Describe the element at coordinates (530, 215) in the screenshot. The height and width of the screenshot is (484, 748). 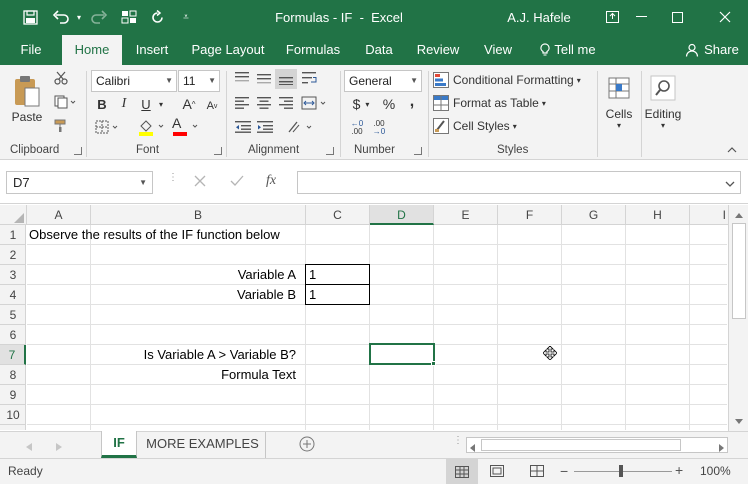
I see `column-header-f: F` at that location.